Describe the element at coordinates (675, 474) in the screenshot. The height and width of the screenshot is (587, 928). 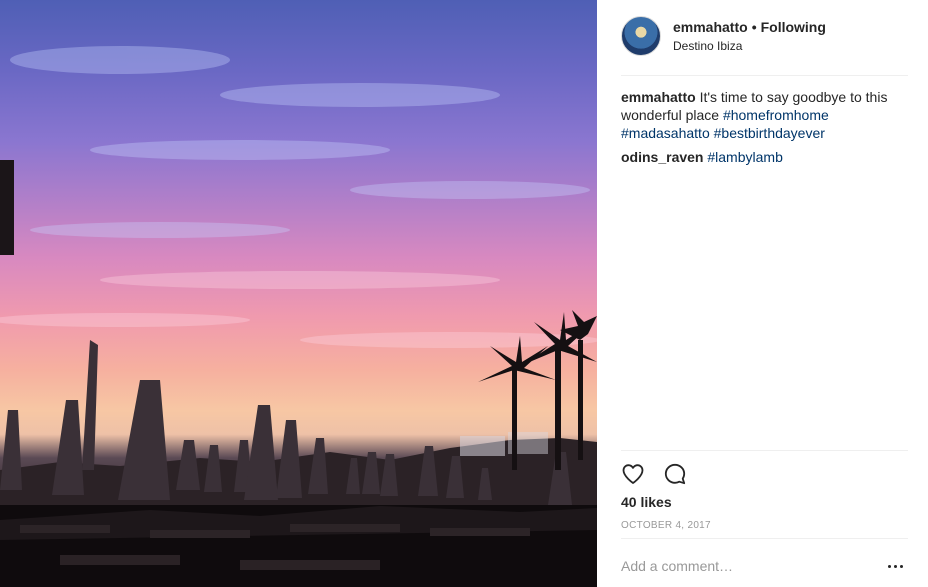
I see `speech-bubble-icon` at that location.